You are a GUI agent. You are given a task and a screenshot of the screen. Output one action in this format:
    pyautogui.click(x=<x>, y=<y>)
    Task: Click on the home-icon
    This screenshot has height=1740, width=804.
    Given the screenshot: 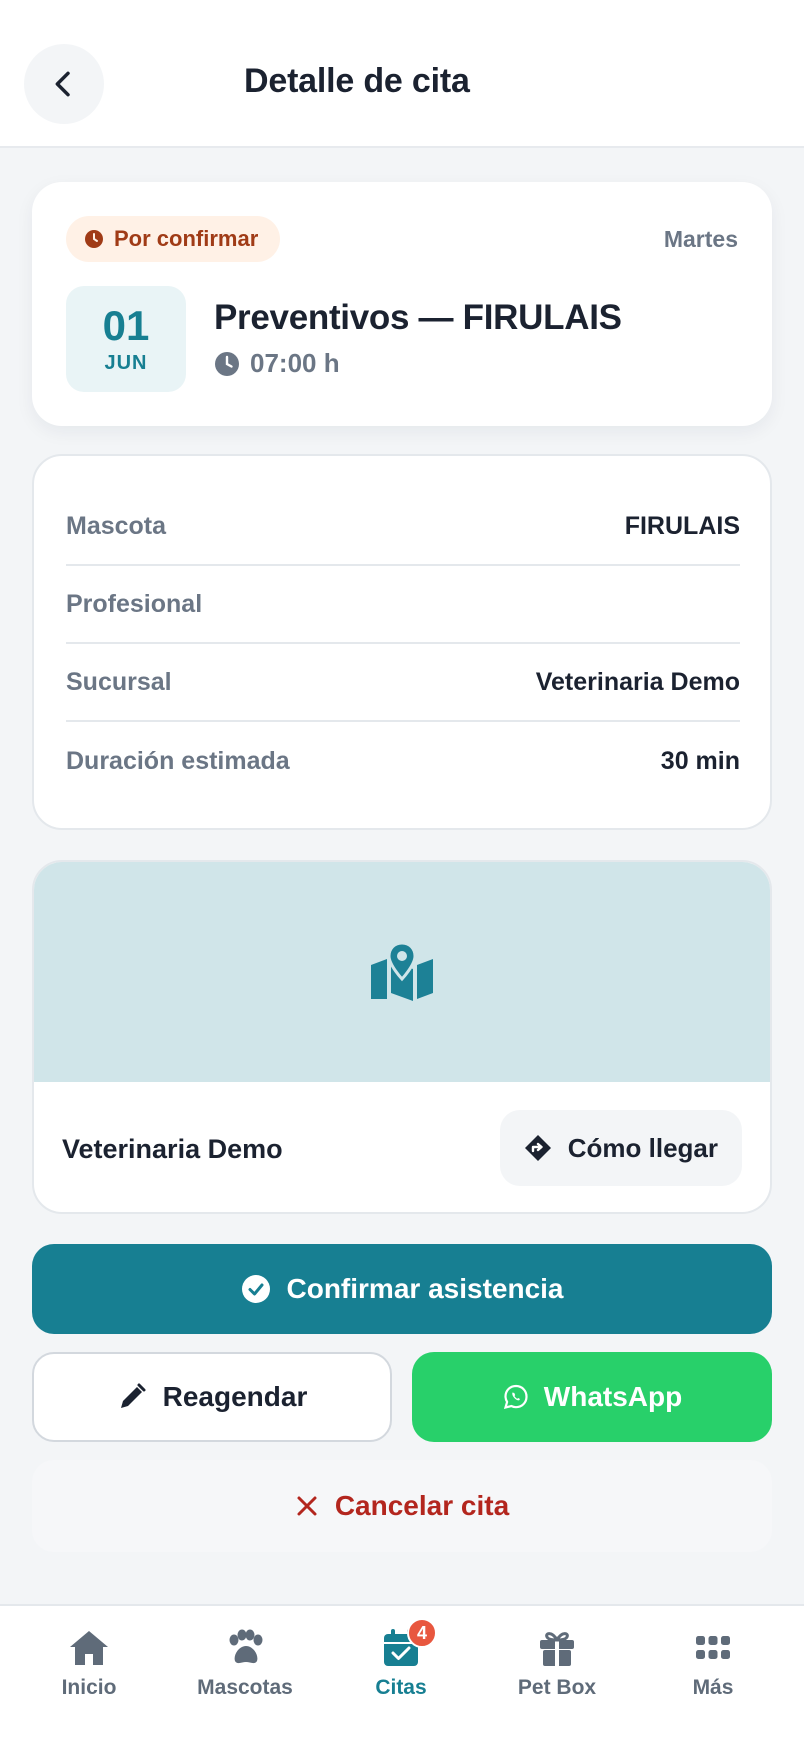 What is the action you would take?
    pyautogui.click(x=89, y=1648)
    